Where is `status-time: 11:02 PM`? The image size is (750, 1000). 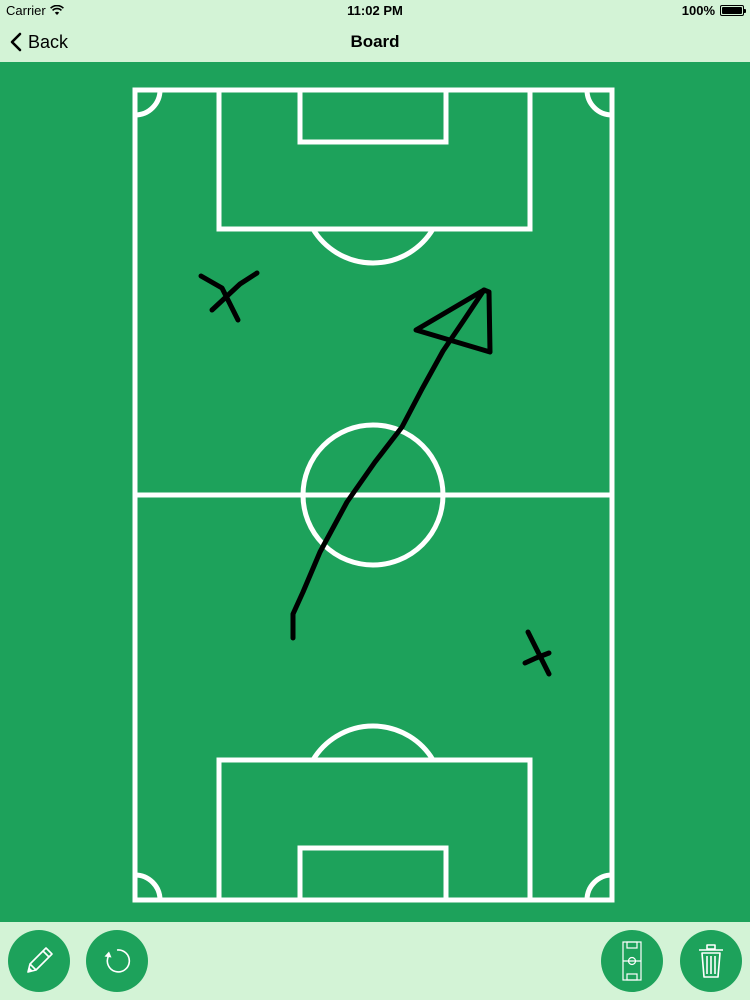 status-time: 11:02 PM is located at coordinates (375, 10).